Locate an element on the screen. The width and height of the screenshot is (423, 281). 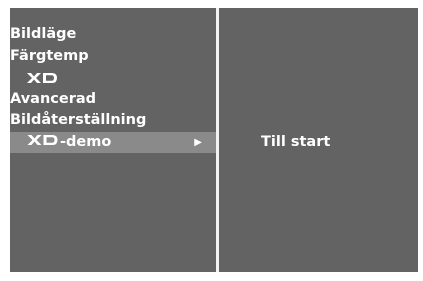
menu-item-xd-demo: -demo ▶ is located at coordinates (113, 142).